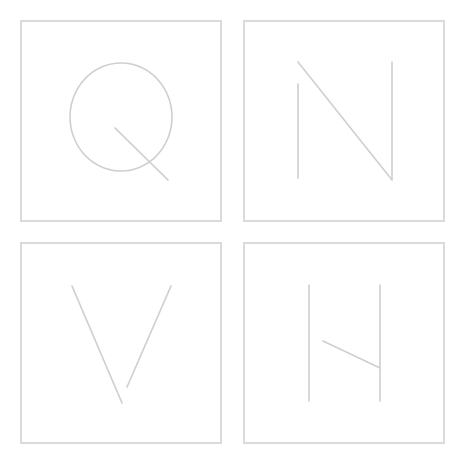  I want to click on letter-q-bowl, so click(121, 117).